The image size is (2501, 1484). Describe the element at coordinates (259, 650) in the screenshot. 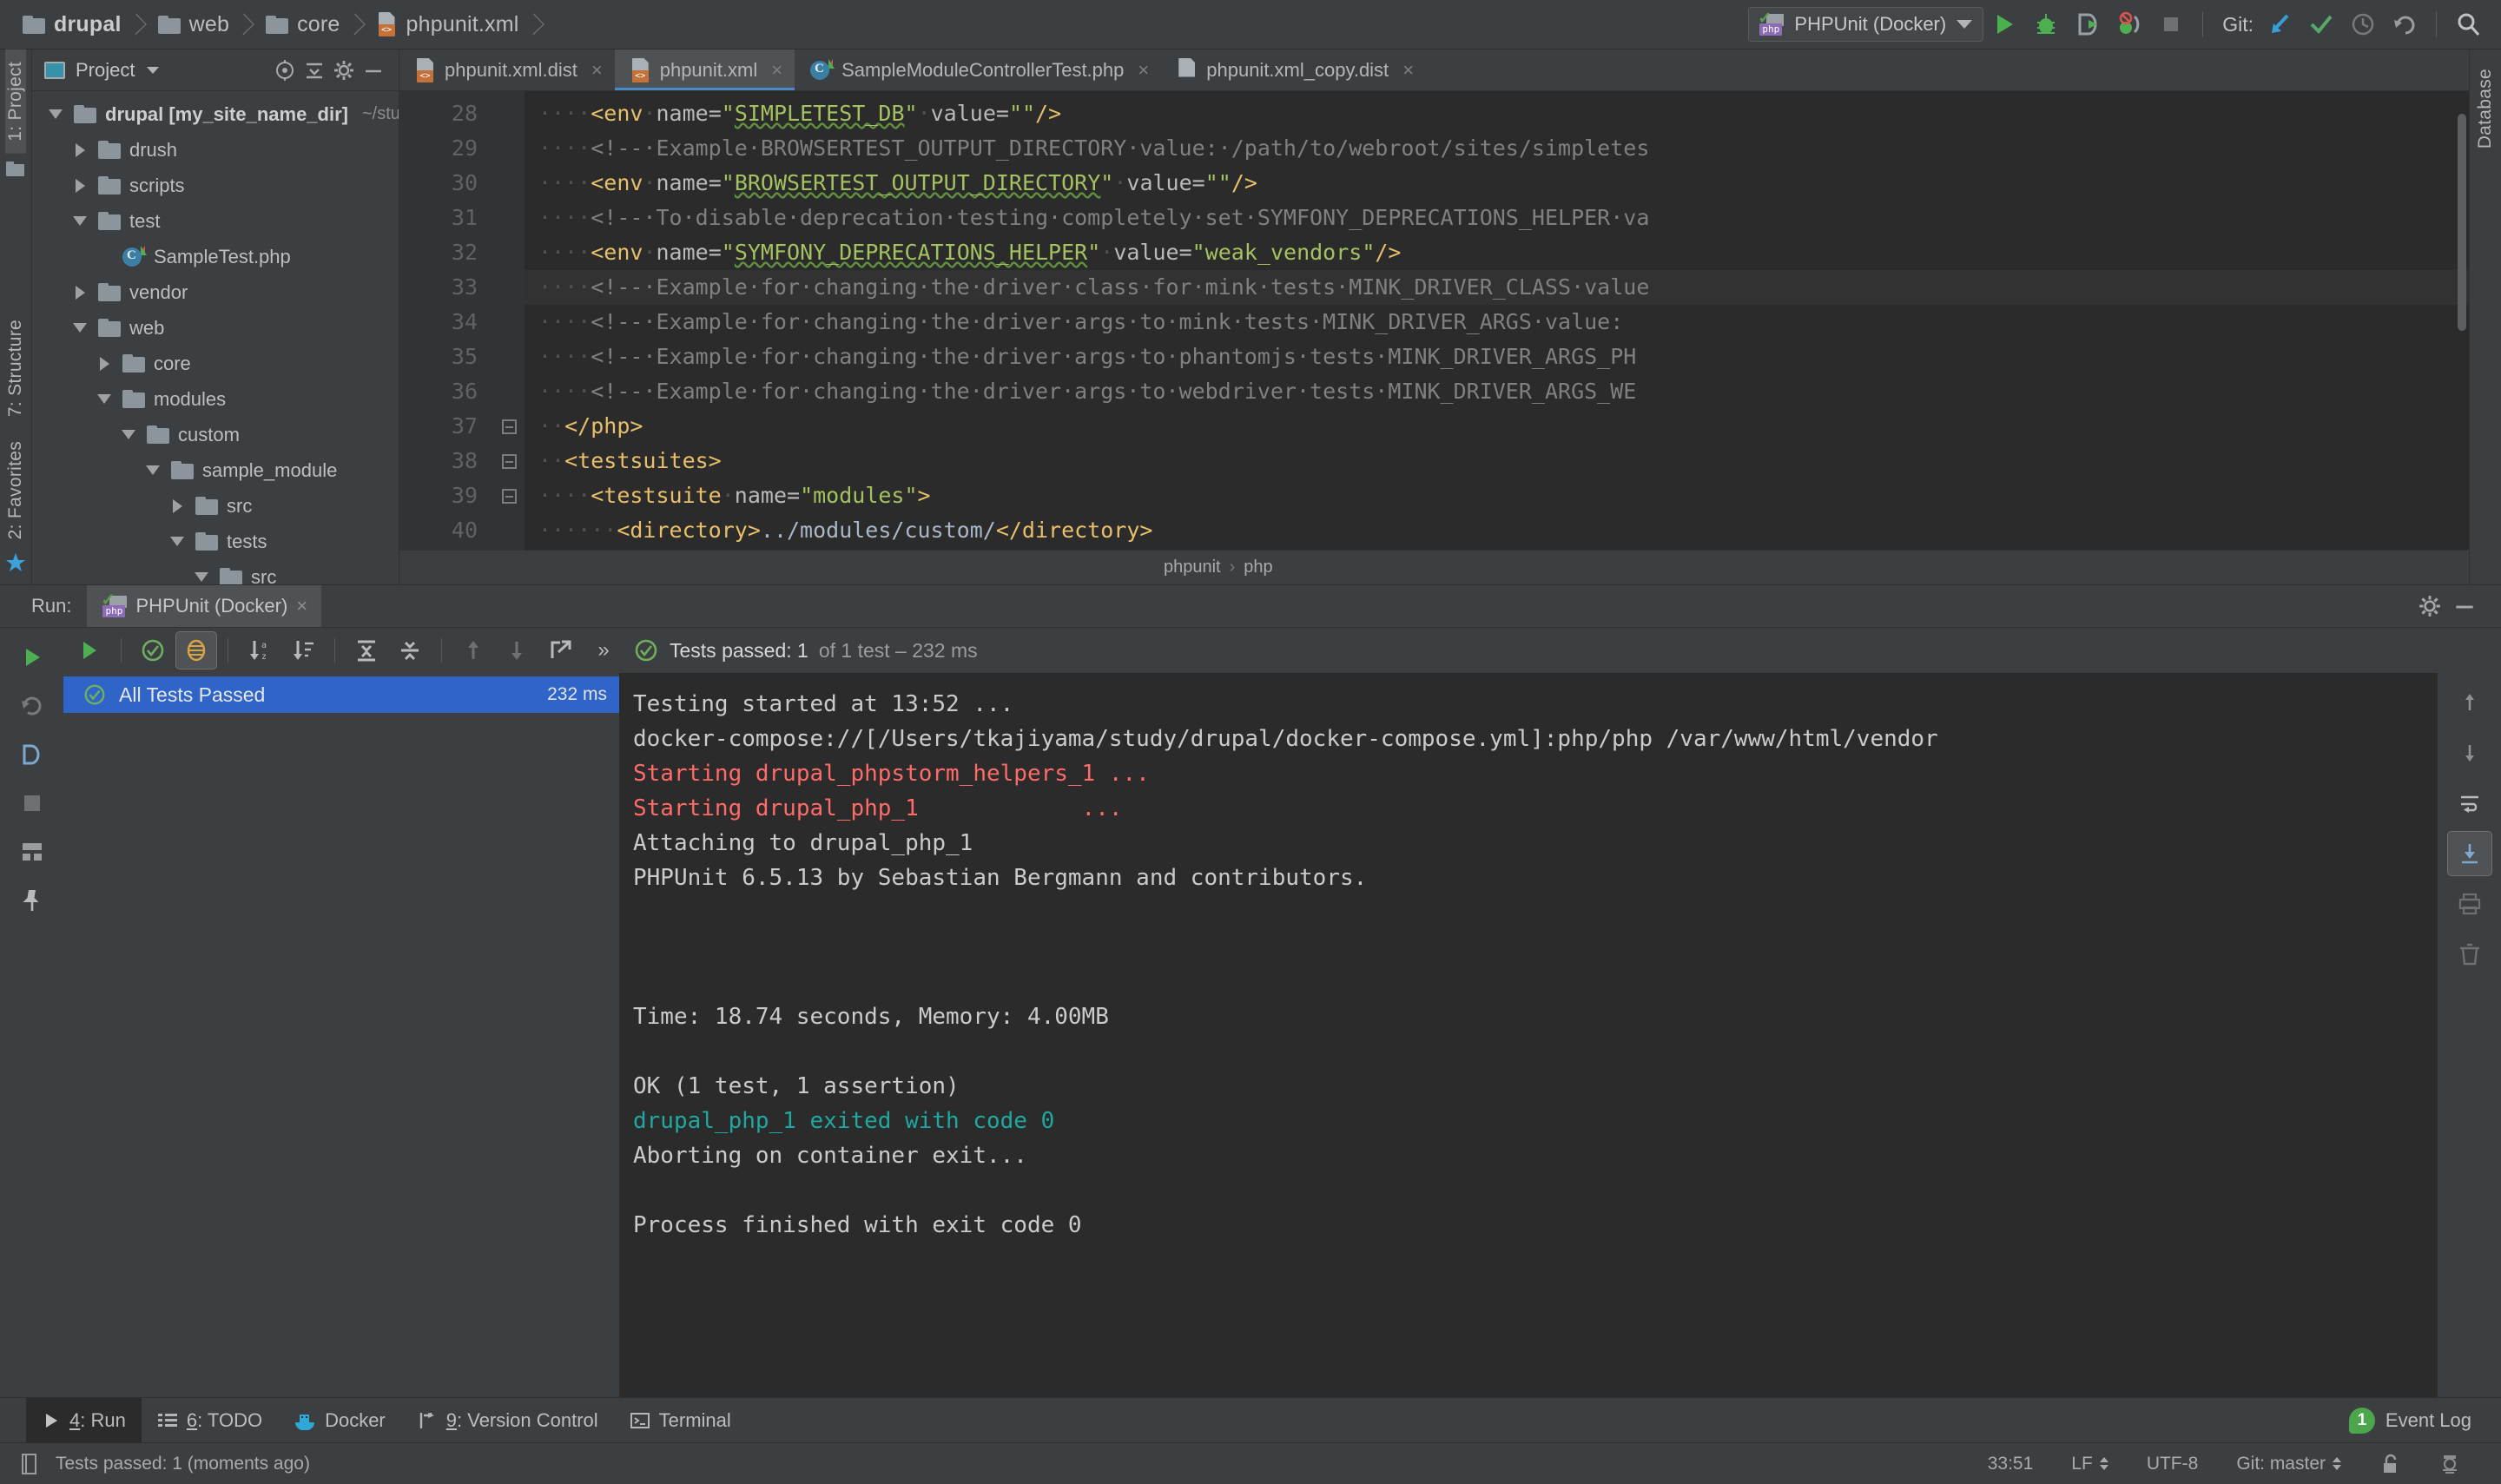

I see `sort-alphabetically-button: a z` at that location.